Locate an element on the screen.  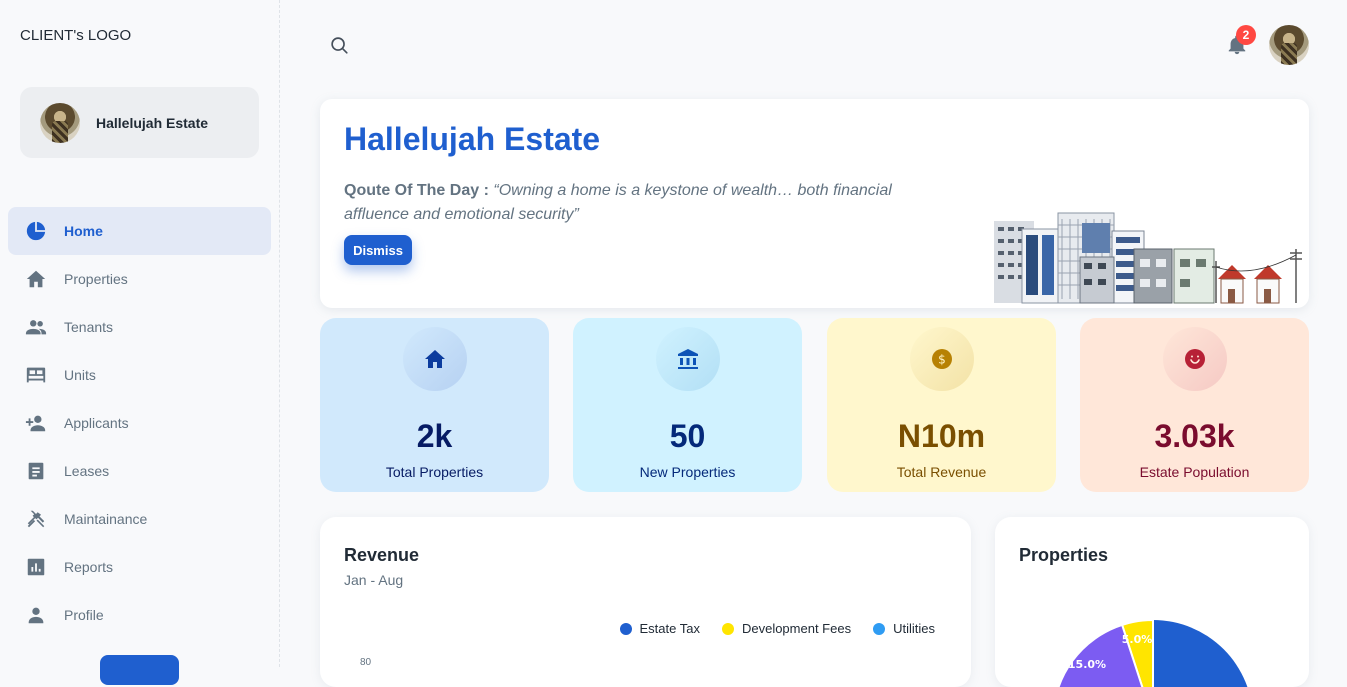
stat-value: 2k is located at coordinates (434, 436).